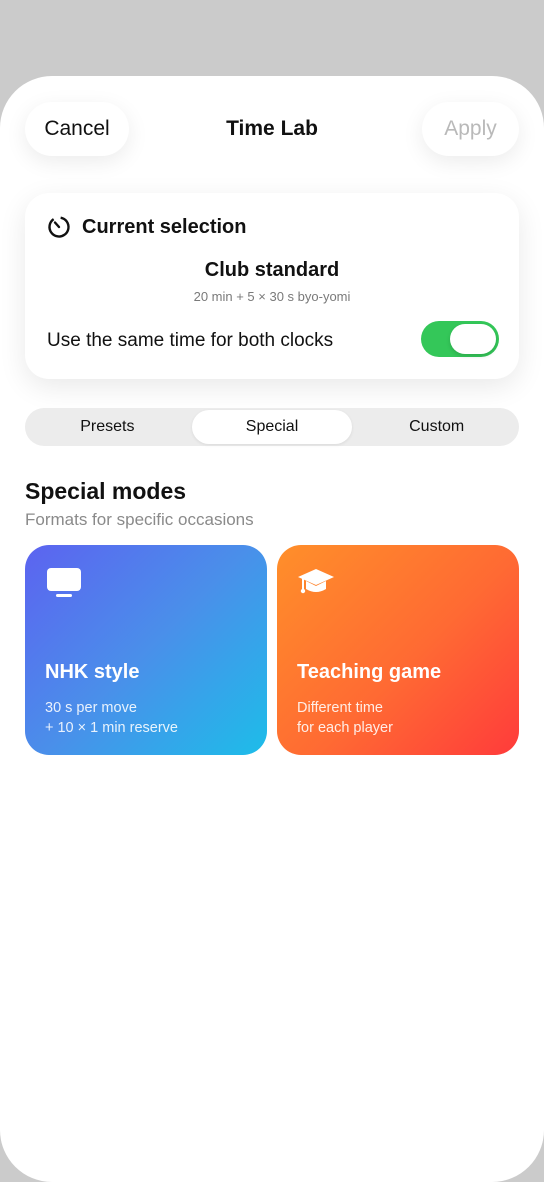  What do you see at coordinates (272, 270) in the screenshot?
I see `selection-name: Club standard` at bounding box center [272, 270].